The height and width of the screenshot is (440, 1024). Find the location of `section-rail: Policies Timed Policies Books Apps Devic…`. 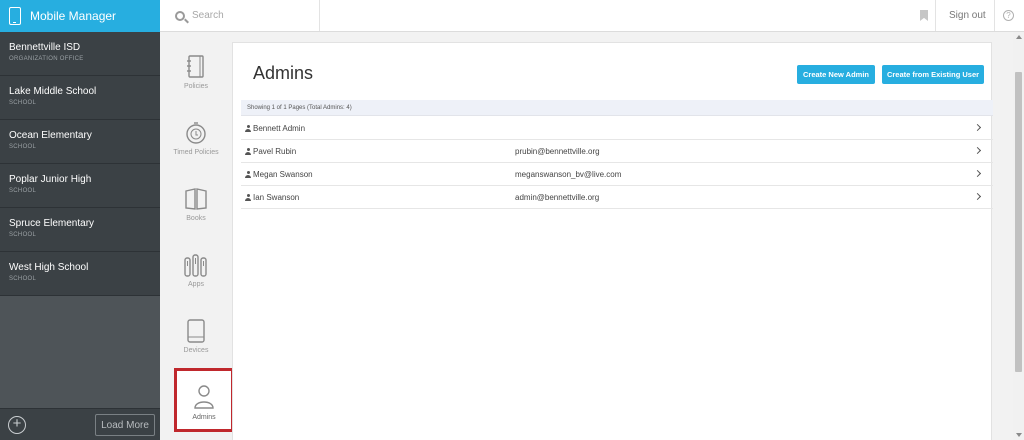

section-rail: Policies Timed Policies Books Apps Devic… is located at coordinates (197, 236).